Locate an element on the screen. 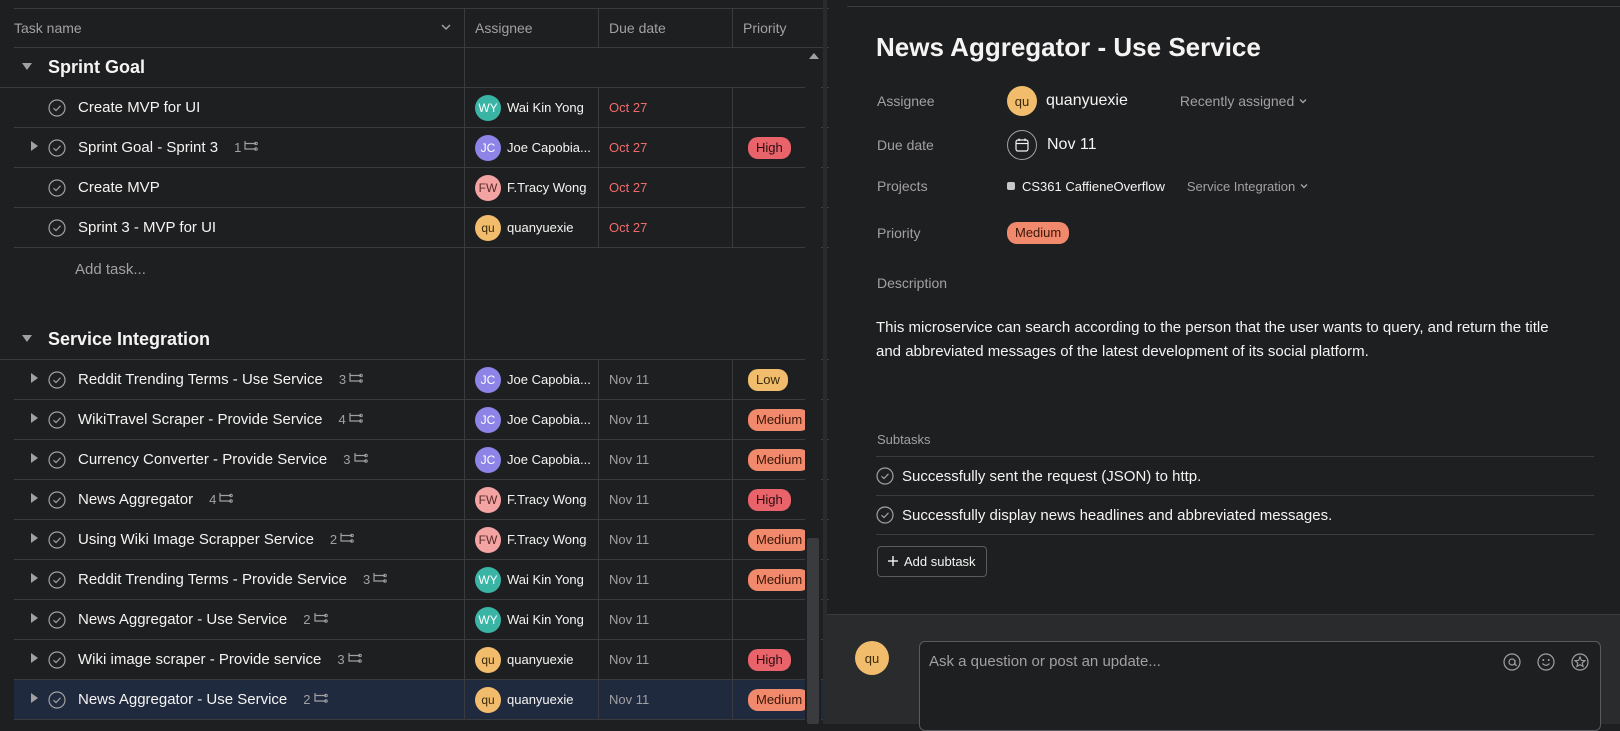  scrollbar is located at coordinates (813, 386).